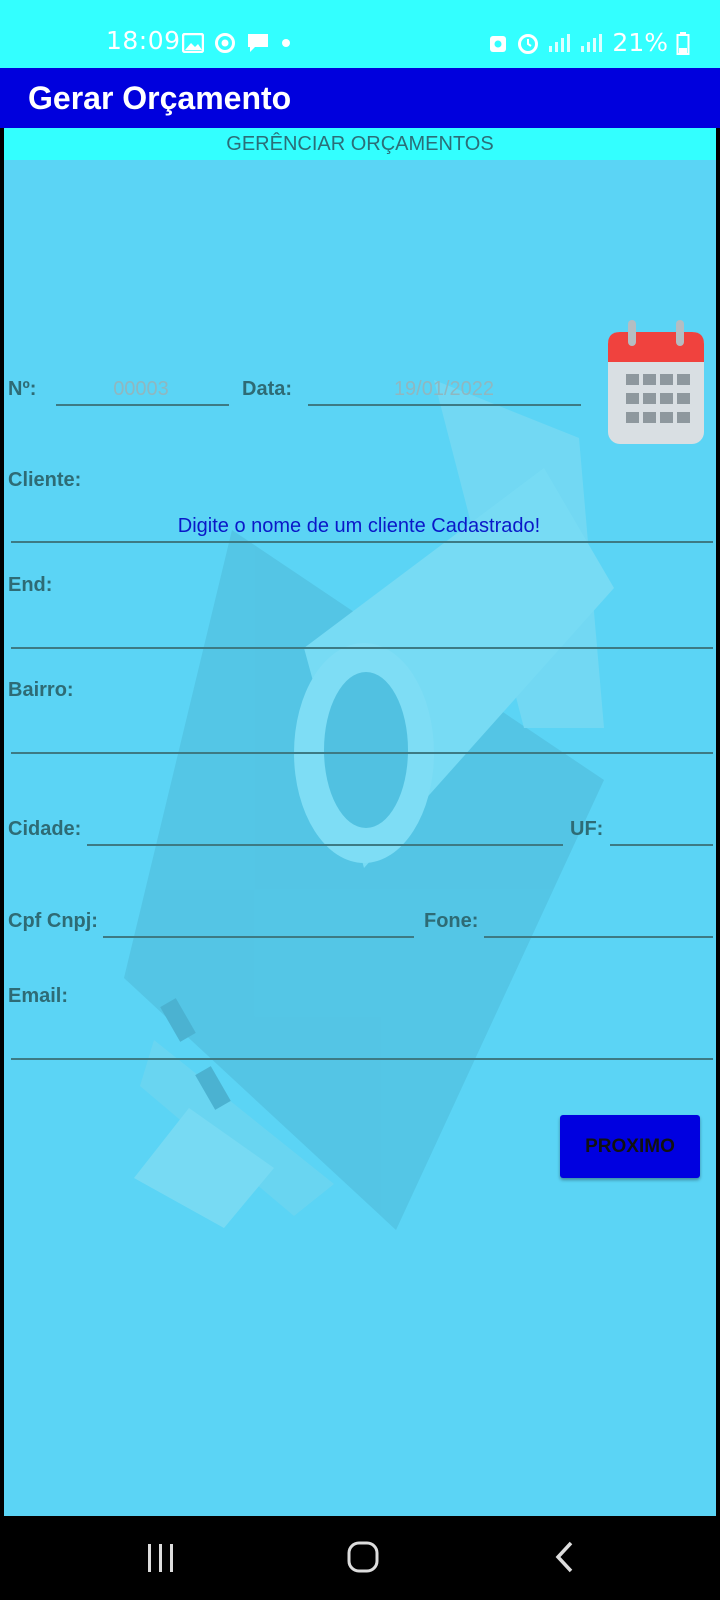  Describe the element at coordinates (360, 144) in the screenshot. I see `manage-budgets-header: GERÊNCIAR ORÇAMENTOS` at that location.